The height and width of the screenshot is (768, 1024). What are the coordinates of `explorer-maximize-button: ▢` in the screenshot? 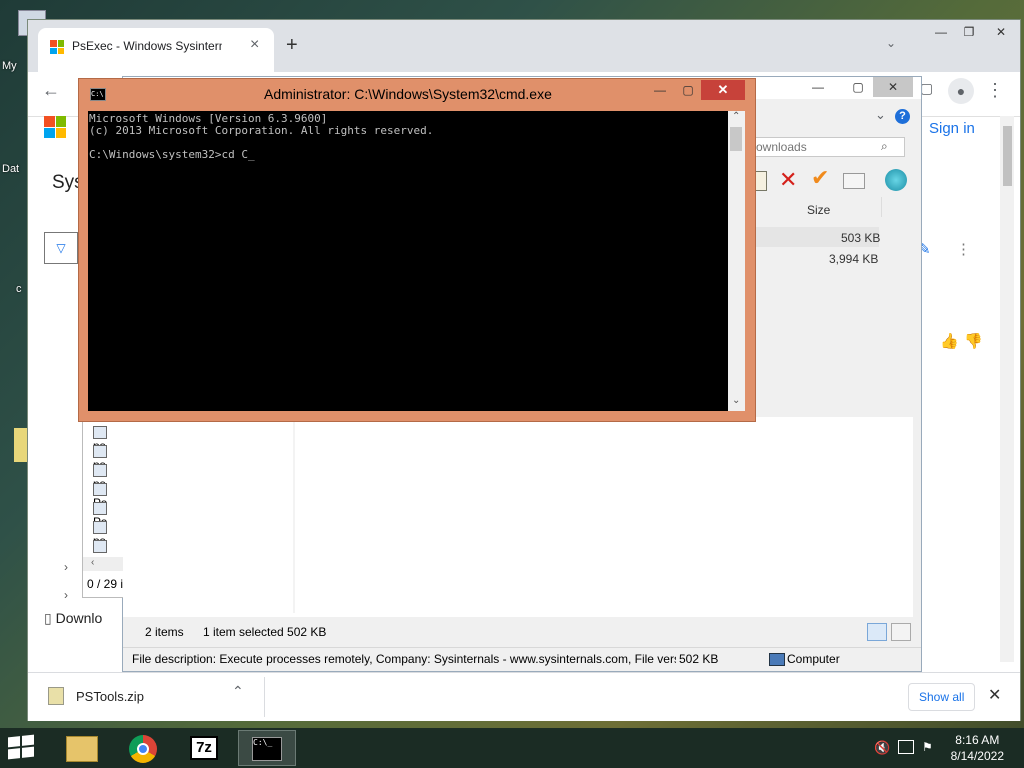 It's located at (858, 87).